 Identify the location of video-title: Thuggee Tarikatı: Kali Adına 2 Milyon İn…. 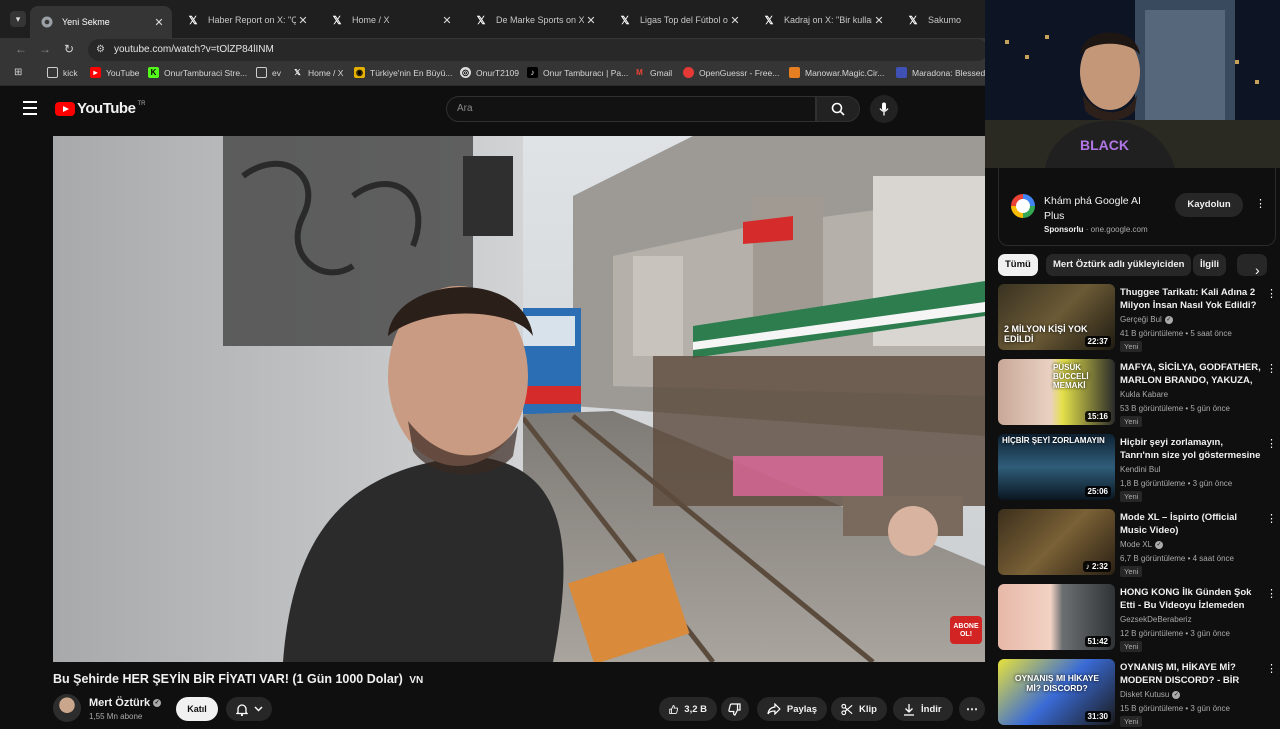
(1191, 299).